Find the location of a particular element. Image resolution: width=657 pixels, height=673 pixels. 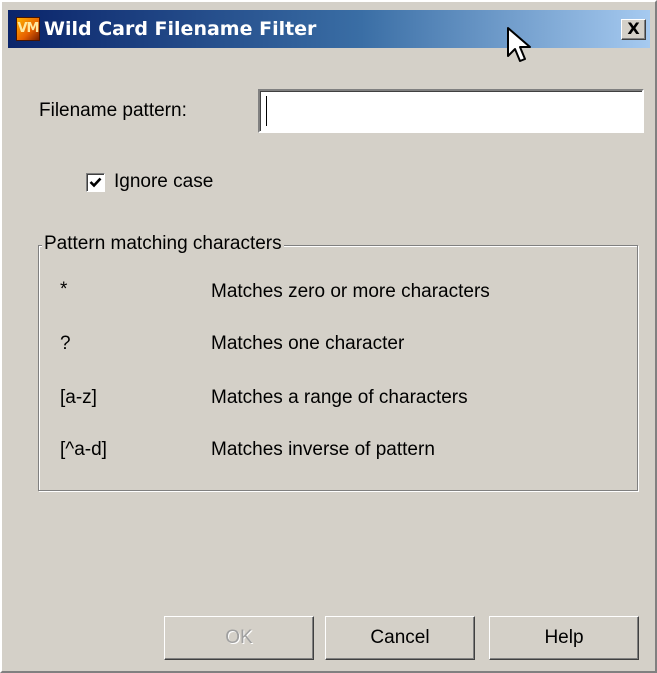

window-title: Wild Card Filename Filter is located at coordinates (180, 29).